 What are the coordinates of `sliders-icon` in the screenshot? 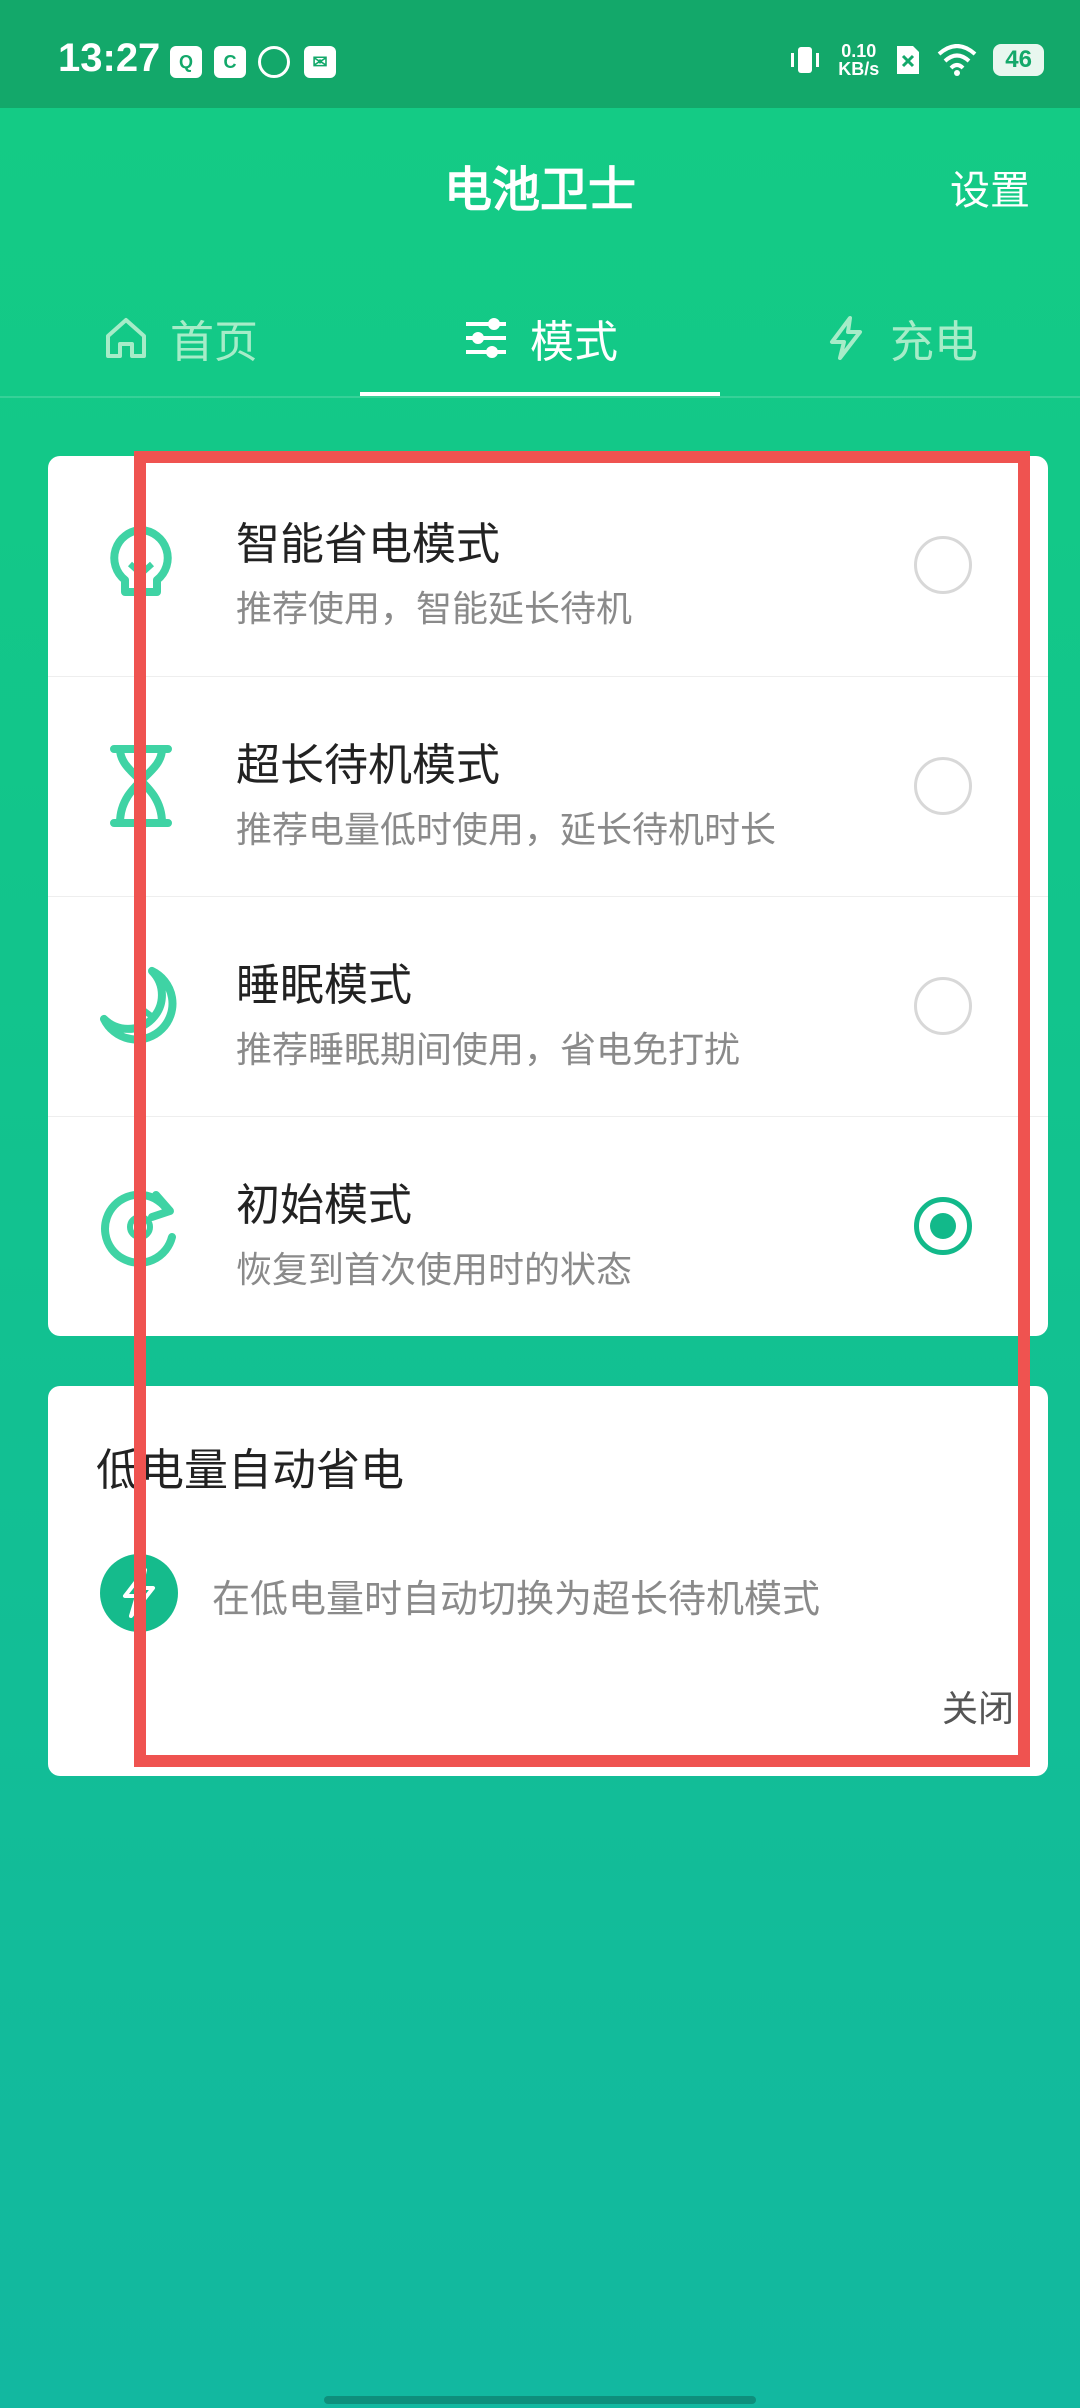 It's located at (486, 338).